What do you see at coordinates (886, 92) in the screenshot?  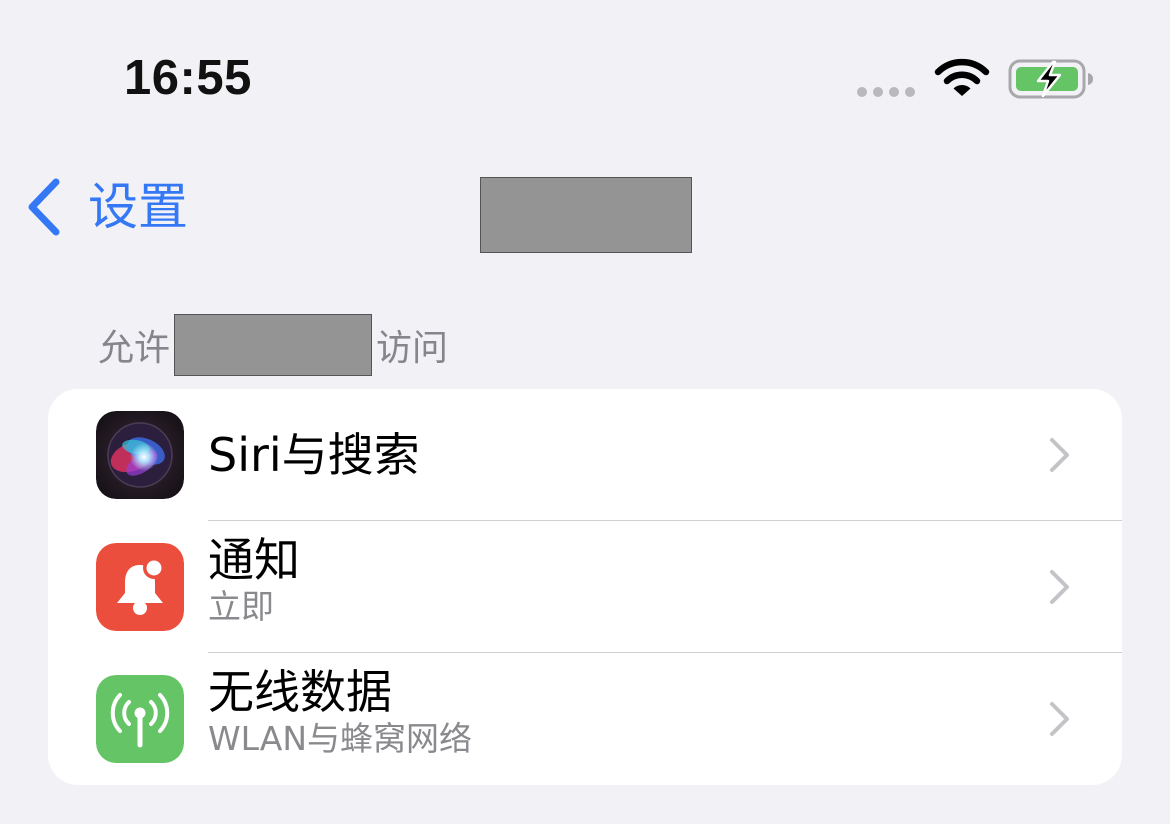 I see `signal-dots-icon` at bounding box center [886, 92].